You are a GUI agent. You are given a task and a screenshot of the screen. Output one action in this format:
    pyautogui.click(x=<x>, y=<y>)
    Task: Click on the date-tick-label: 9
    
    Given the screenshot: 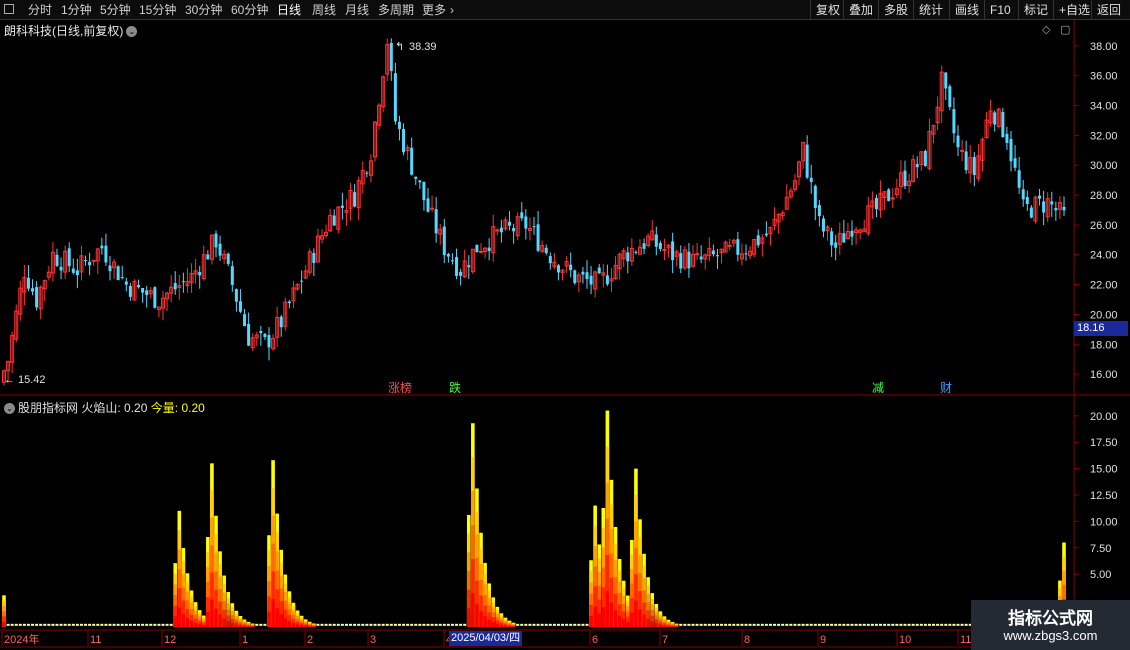 What is the action you would take?
    pyautogui.click(x=823, y=640)
    